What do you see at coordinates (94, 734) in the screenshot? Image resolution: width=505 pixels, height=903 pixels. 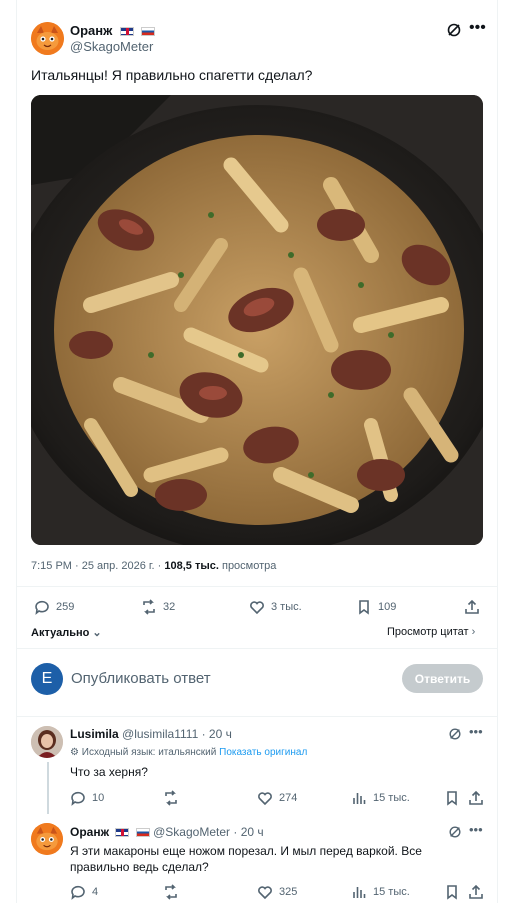 I see `reply-author-name: Lusimila` at bounding box center [94, 734].